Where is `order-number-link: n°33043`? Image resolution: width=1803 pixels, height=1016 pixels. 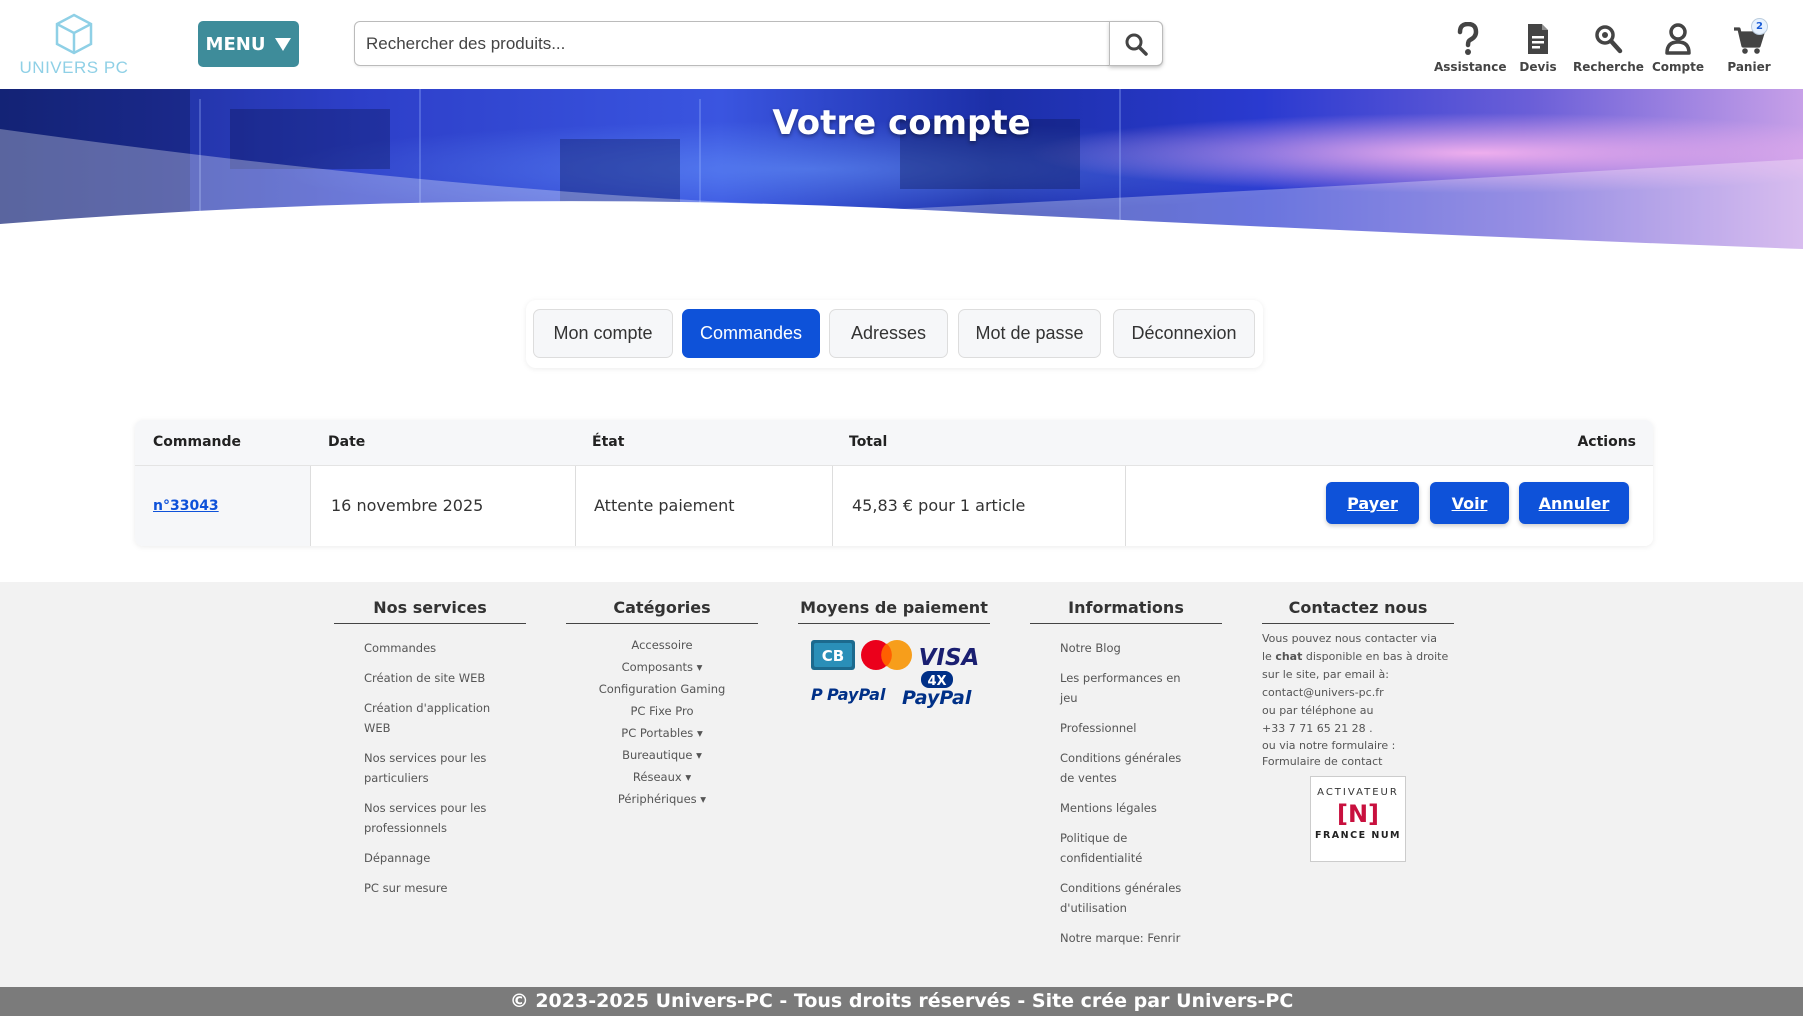
order-number-link: n°33043 is located at coordinates (186, 506).